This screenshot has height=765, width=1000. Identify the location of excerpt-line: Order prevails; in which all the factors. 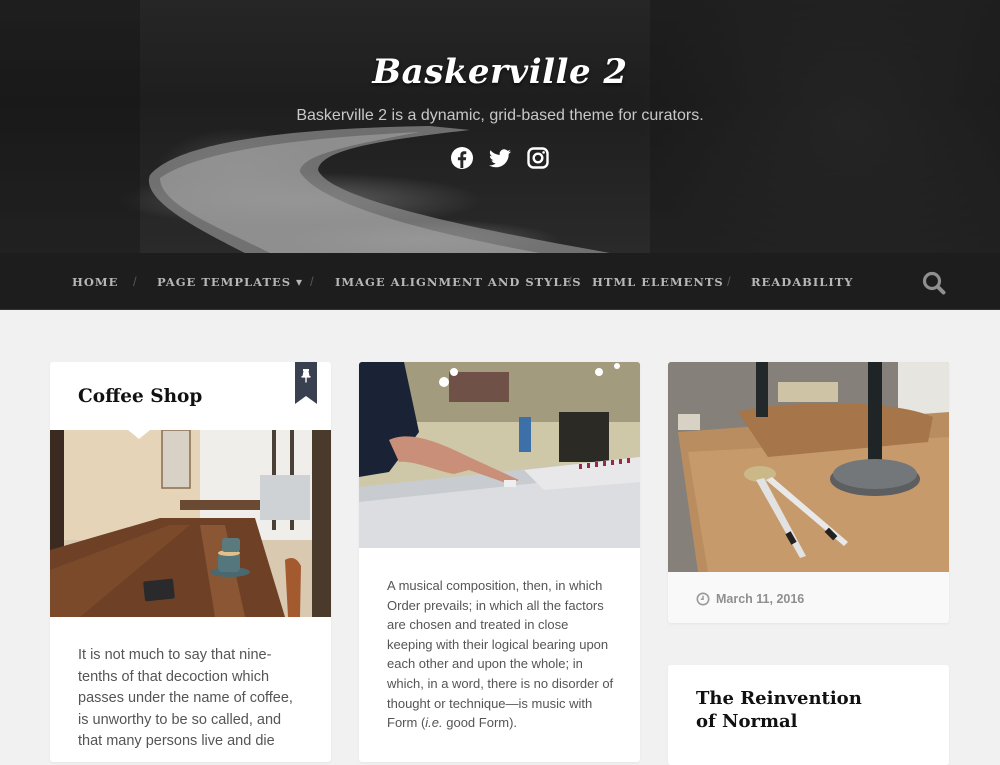
(495, 605).